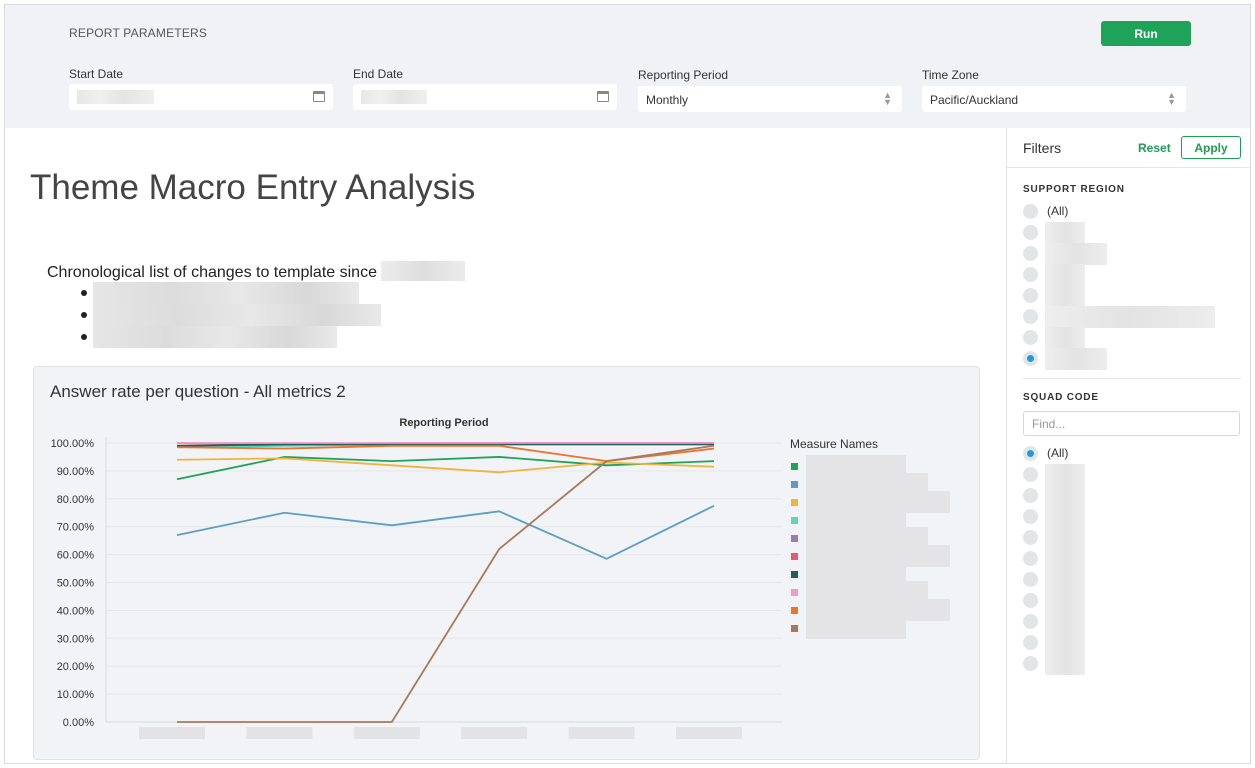 This screenshot has width=1255, height=768. Describe the element at coordinates (138, 33) in the screenshot. I see `report-parameters-title: REPORT PARAMETERS` at that location.